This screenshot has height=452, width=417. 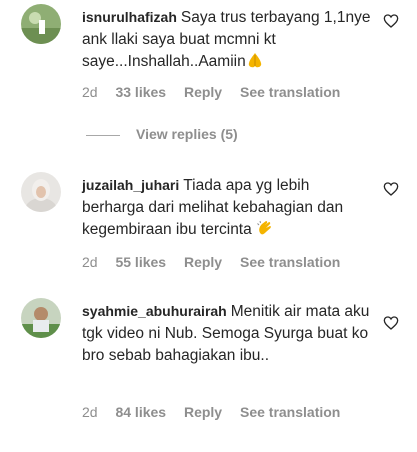 I want to click on comment-username: isnurulhafizah, so click(x=129, y=17).